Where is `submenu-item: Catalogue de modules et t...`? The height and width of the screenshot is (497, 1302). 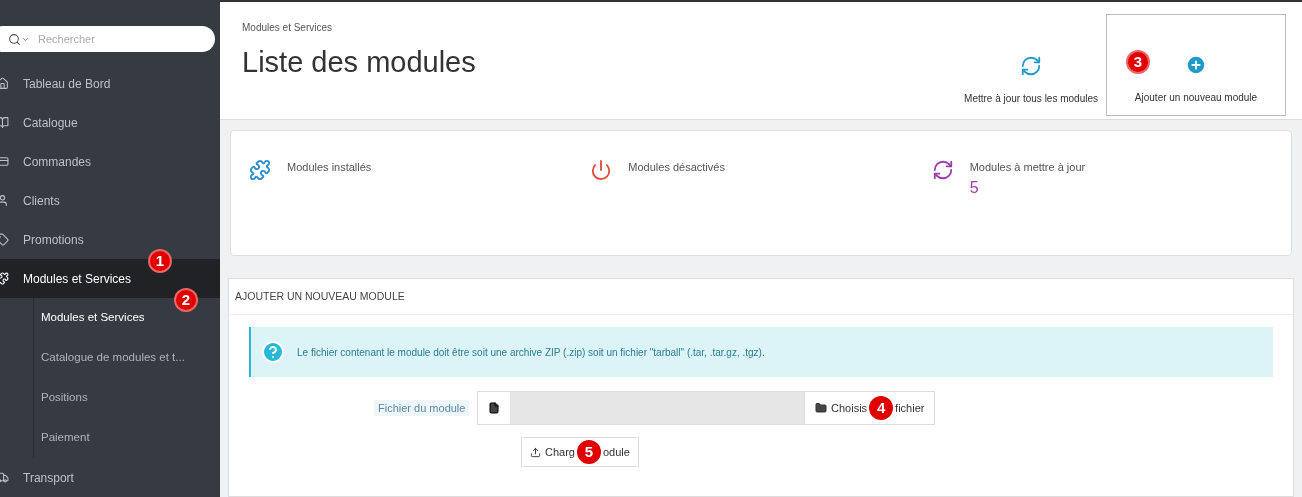
submenu-item: Catalogue de modules et t... is located at coordinates (110, 358).